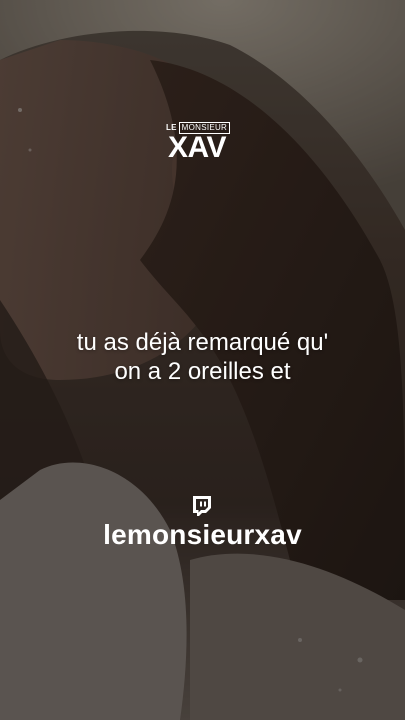  Describe the element at coordinates (197, 147) in the screenshot. I see `logo-xav-text: XAV` at that location.